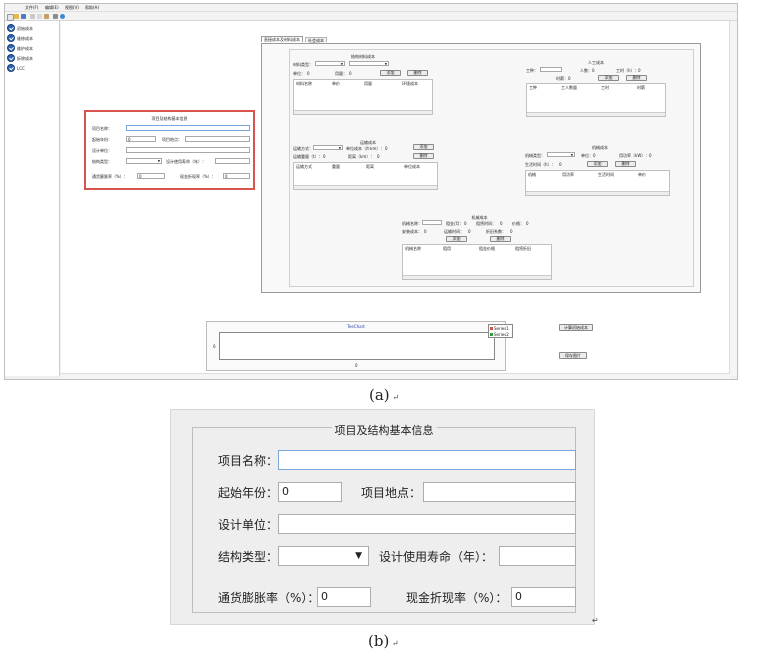 The image size is (778, 657). Describe the element at coordinates (236, 176) in the screenshot. I see `discount-input: 0` at that location.